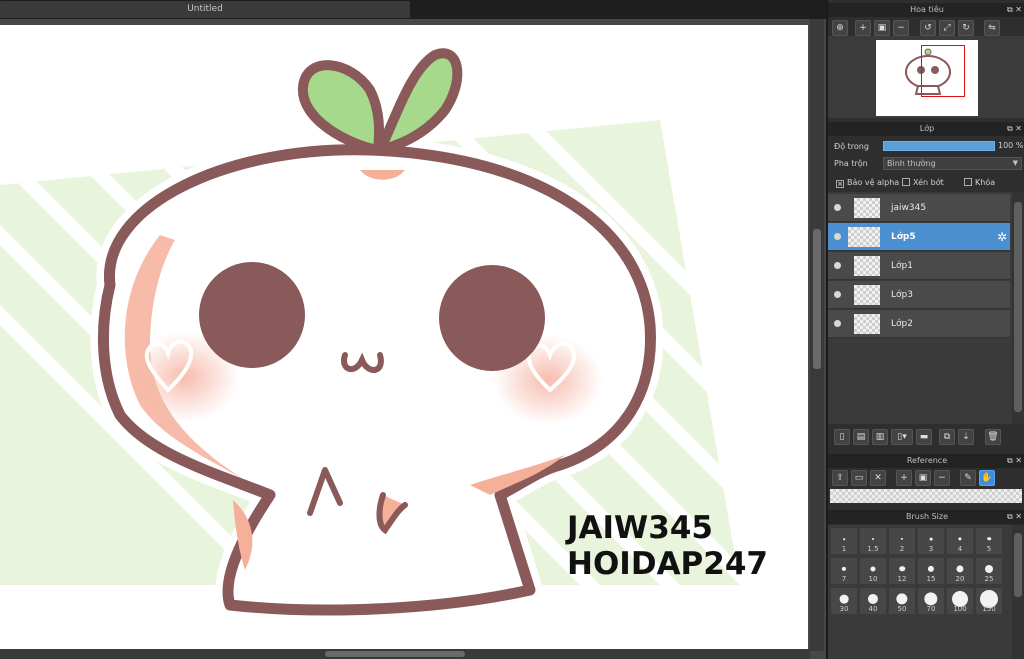  What do you see at coordinates (960, 541) in the screenshot?
I see `brush-size-cell: 4` at bounding box center [960, 541].